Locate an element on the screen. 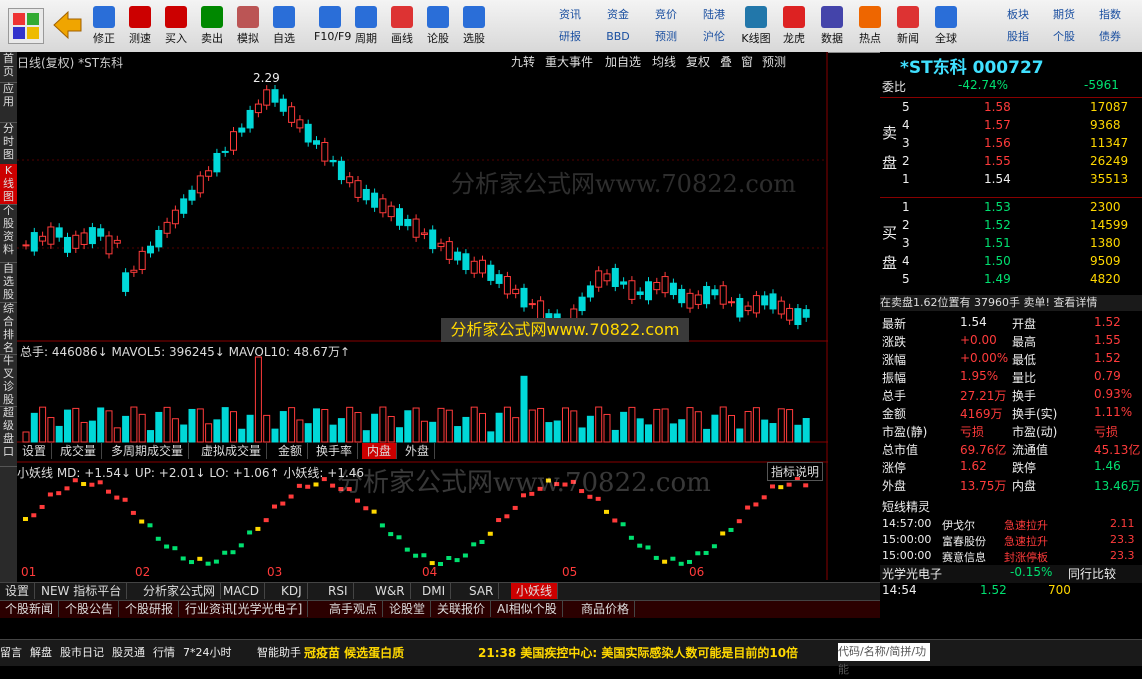 The height and width of the screenshot is (679, 1142). sidebar-tab-7: 牛叉诊股 is located at coordinates (8, 380).